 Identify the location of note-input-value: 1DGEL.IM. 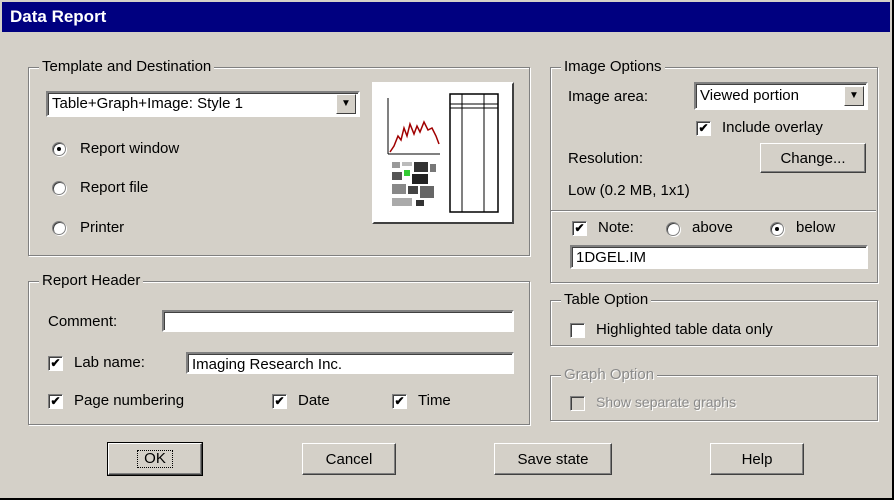
(611, 257).